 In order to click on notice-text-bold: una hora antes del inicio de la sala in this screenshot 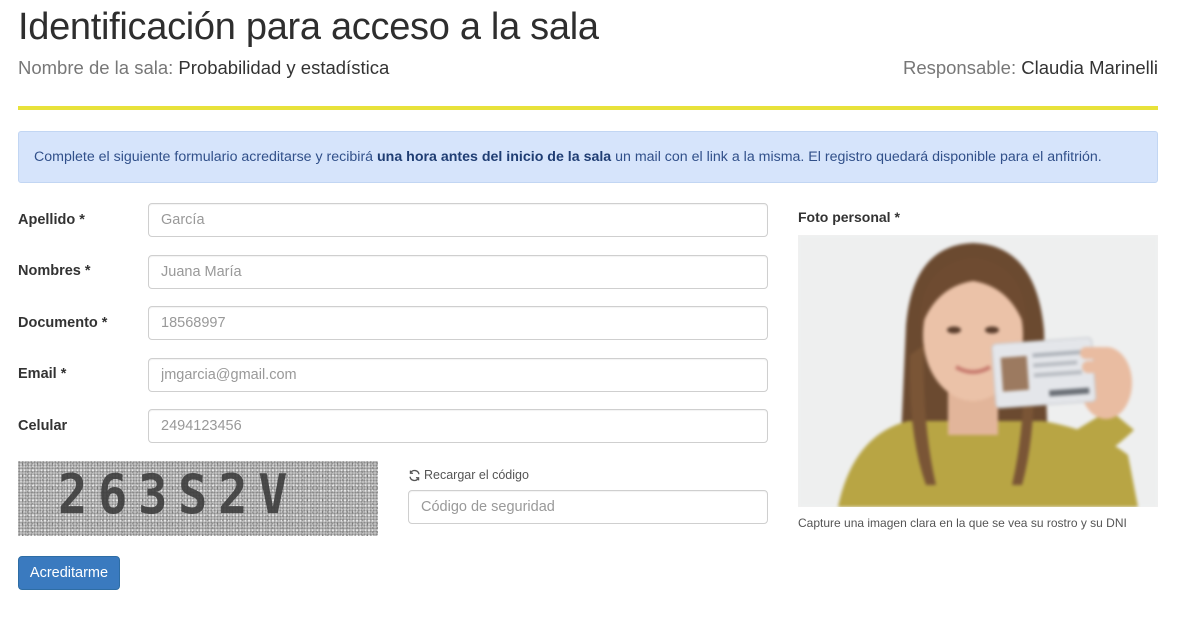, I will do `click(494, 157)`.